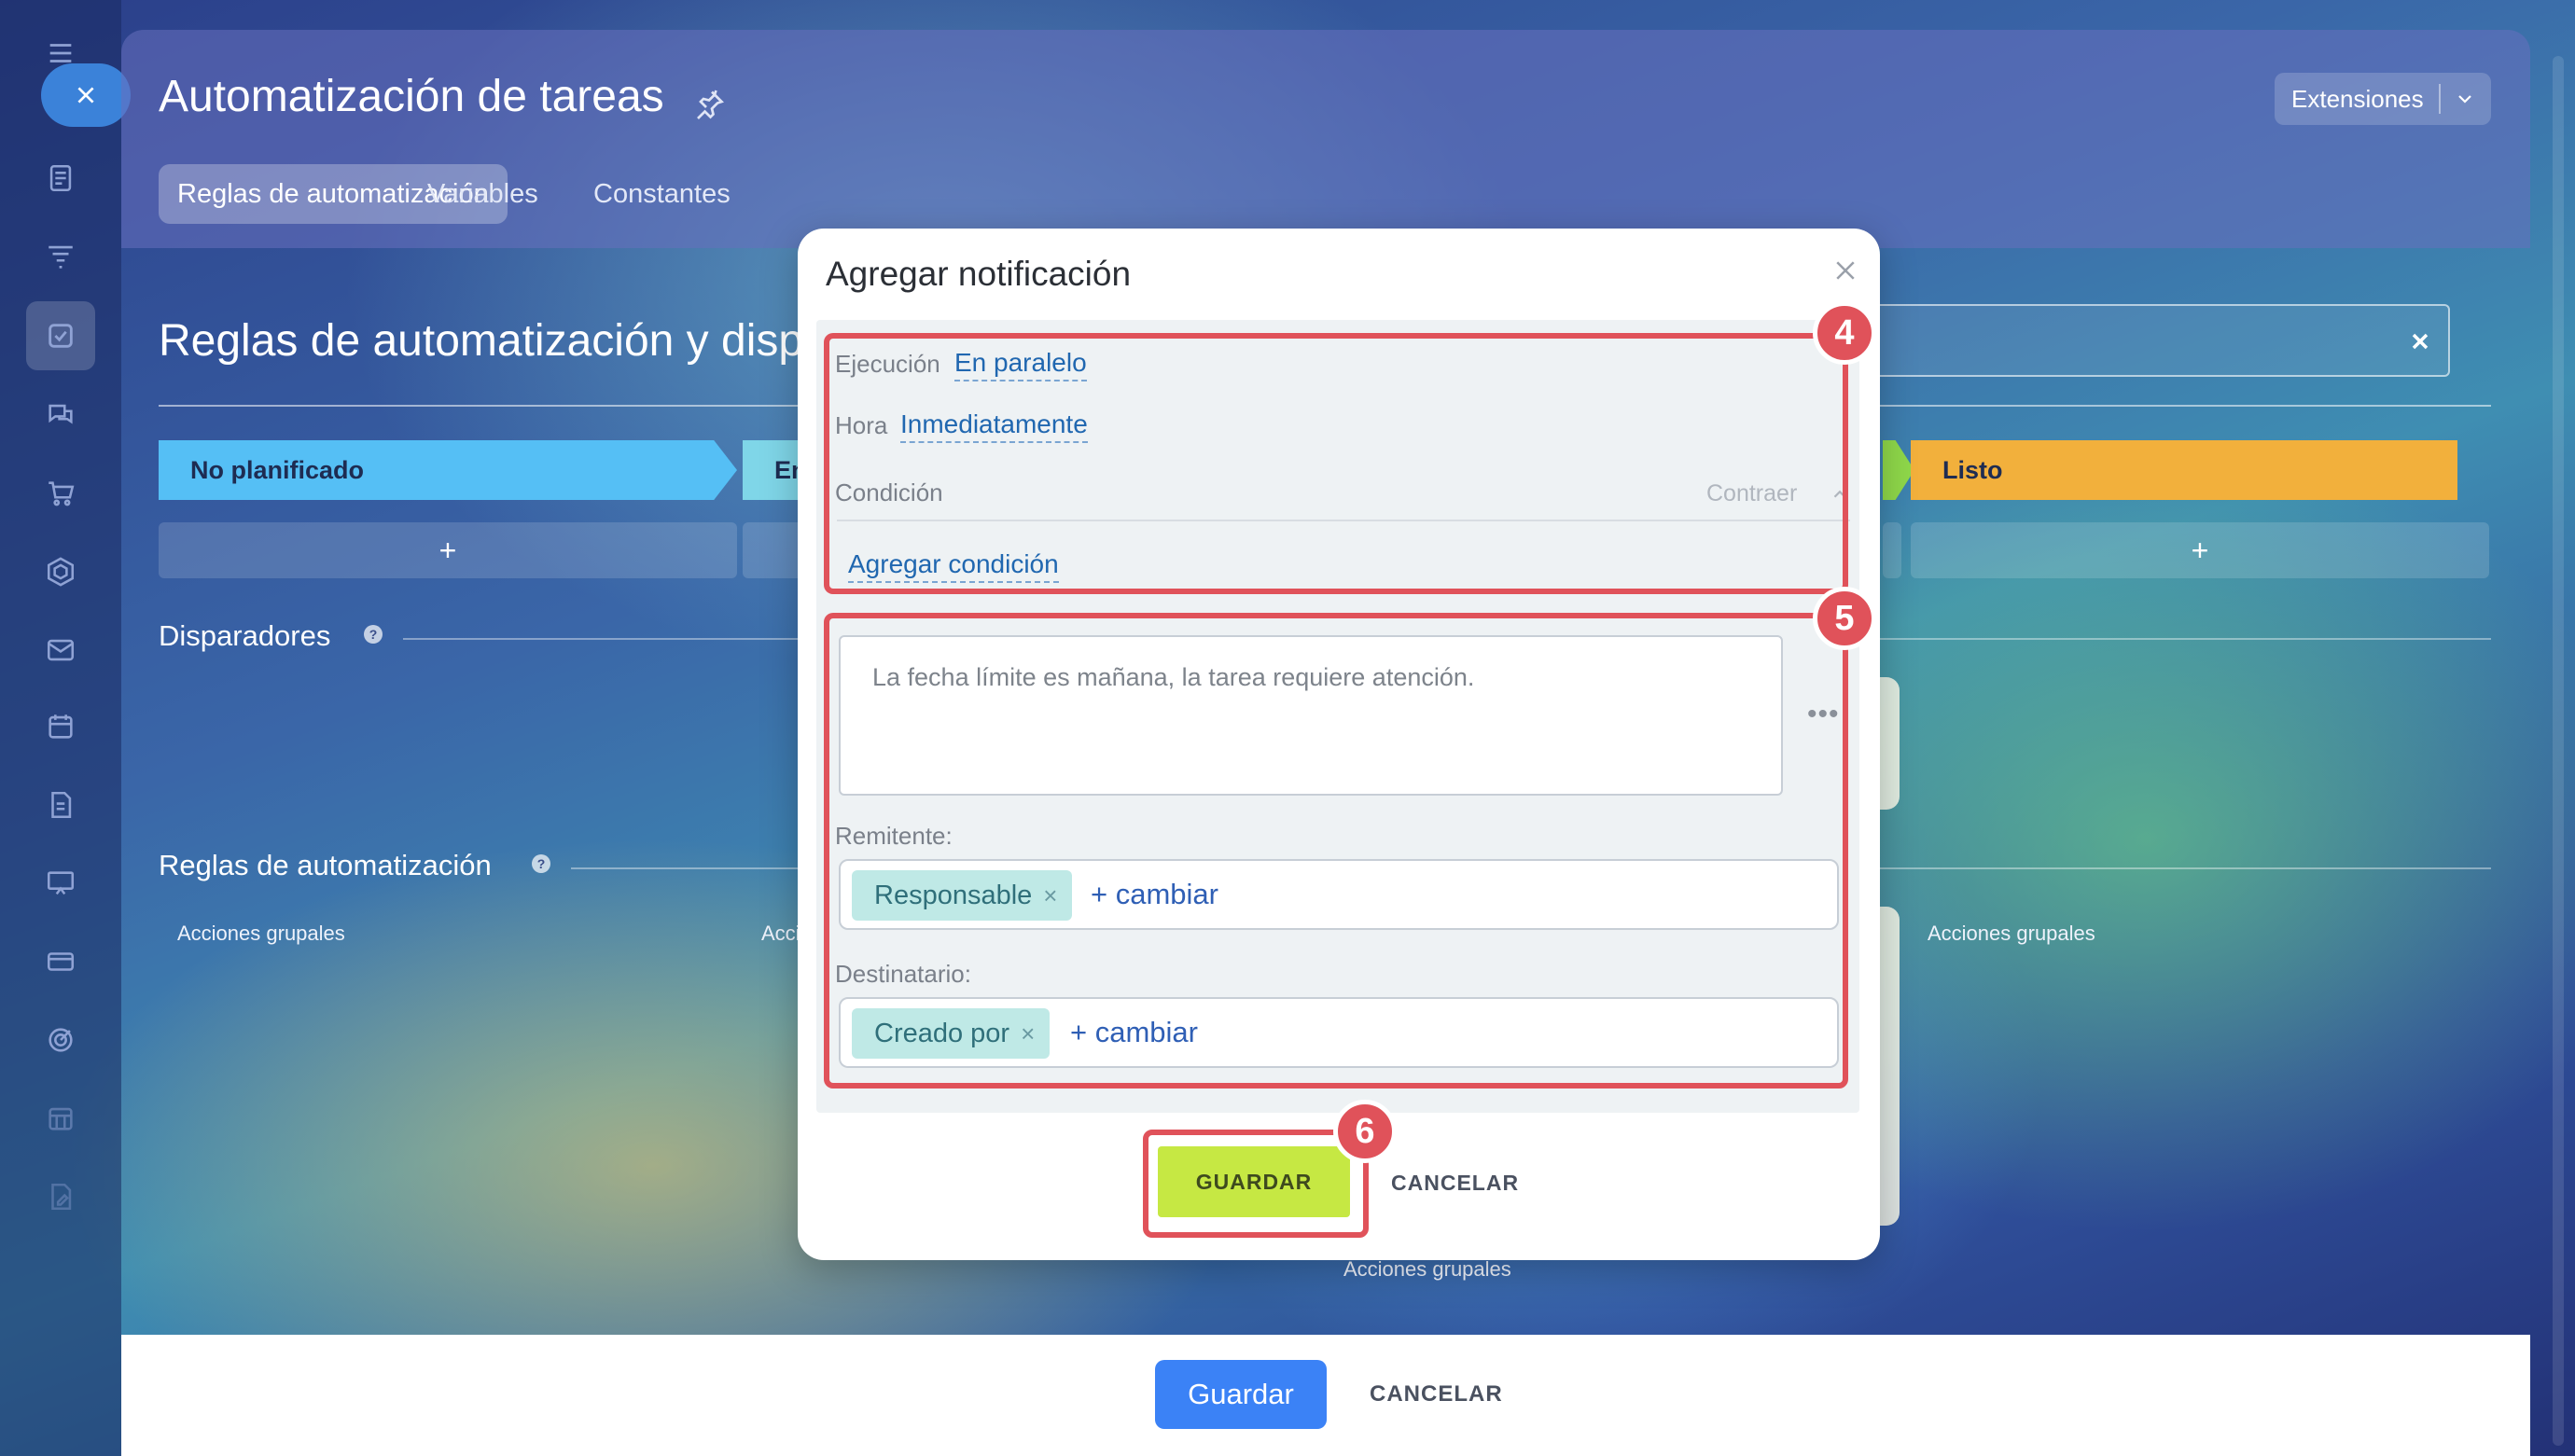 The height and width of the screenshot is (1456, 2575). What do you see at coordinates (1892, 550) in the screenshot?
I see `add-trigger-button` at bounding box center [1892, 550].